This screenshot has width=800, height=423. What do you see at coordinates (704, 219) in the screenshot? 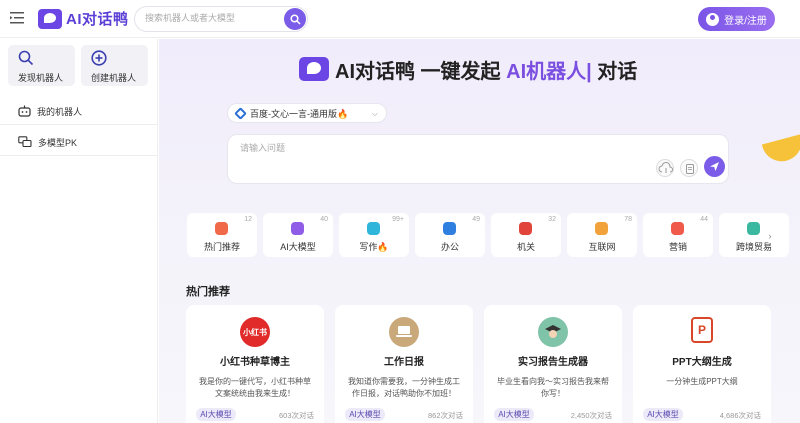
I see `category-count: 44` at bounding box center [704, 219].